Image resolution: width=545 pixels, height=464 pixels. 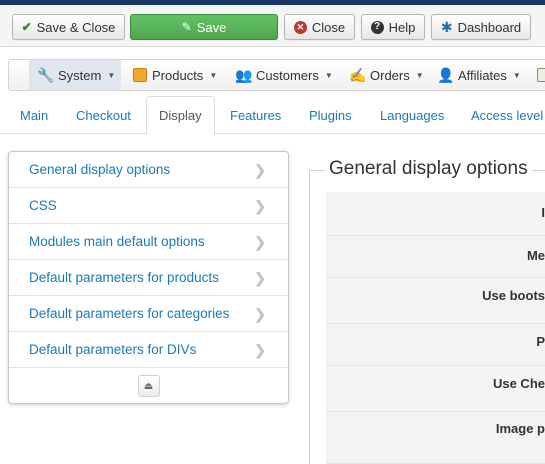 I want to click on sidenav-item-css: CSS ❯, so click(x=148, y=206).